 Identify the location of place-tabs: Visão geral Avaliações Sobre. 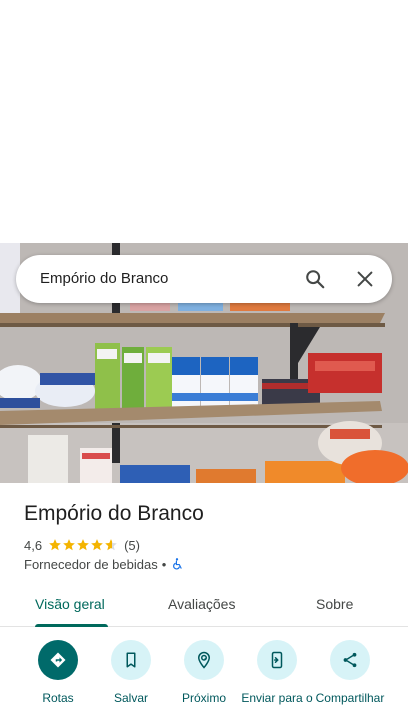
(204, 606).